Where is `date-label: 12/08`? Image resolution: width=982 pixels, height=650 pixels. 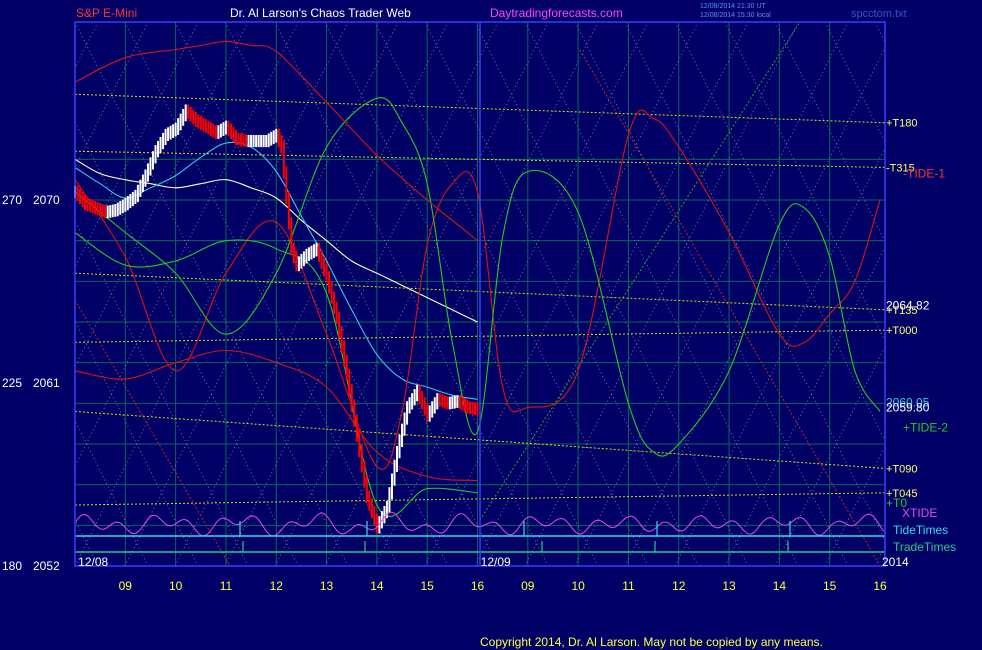 date-label: 12/08 is located at coordinates (93, 562).